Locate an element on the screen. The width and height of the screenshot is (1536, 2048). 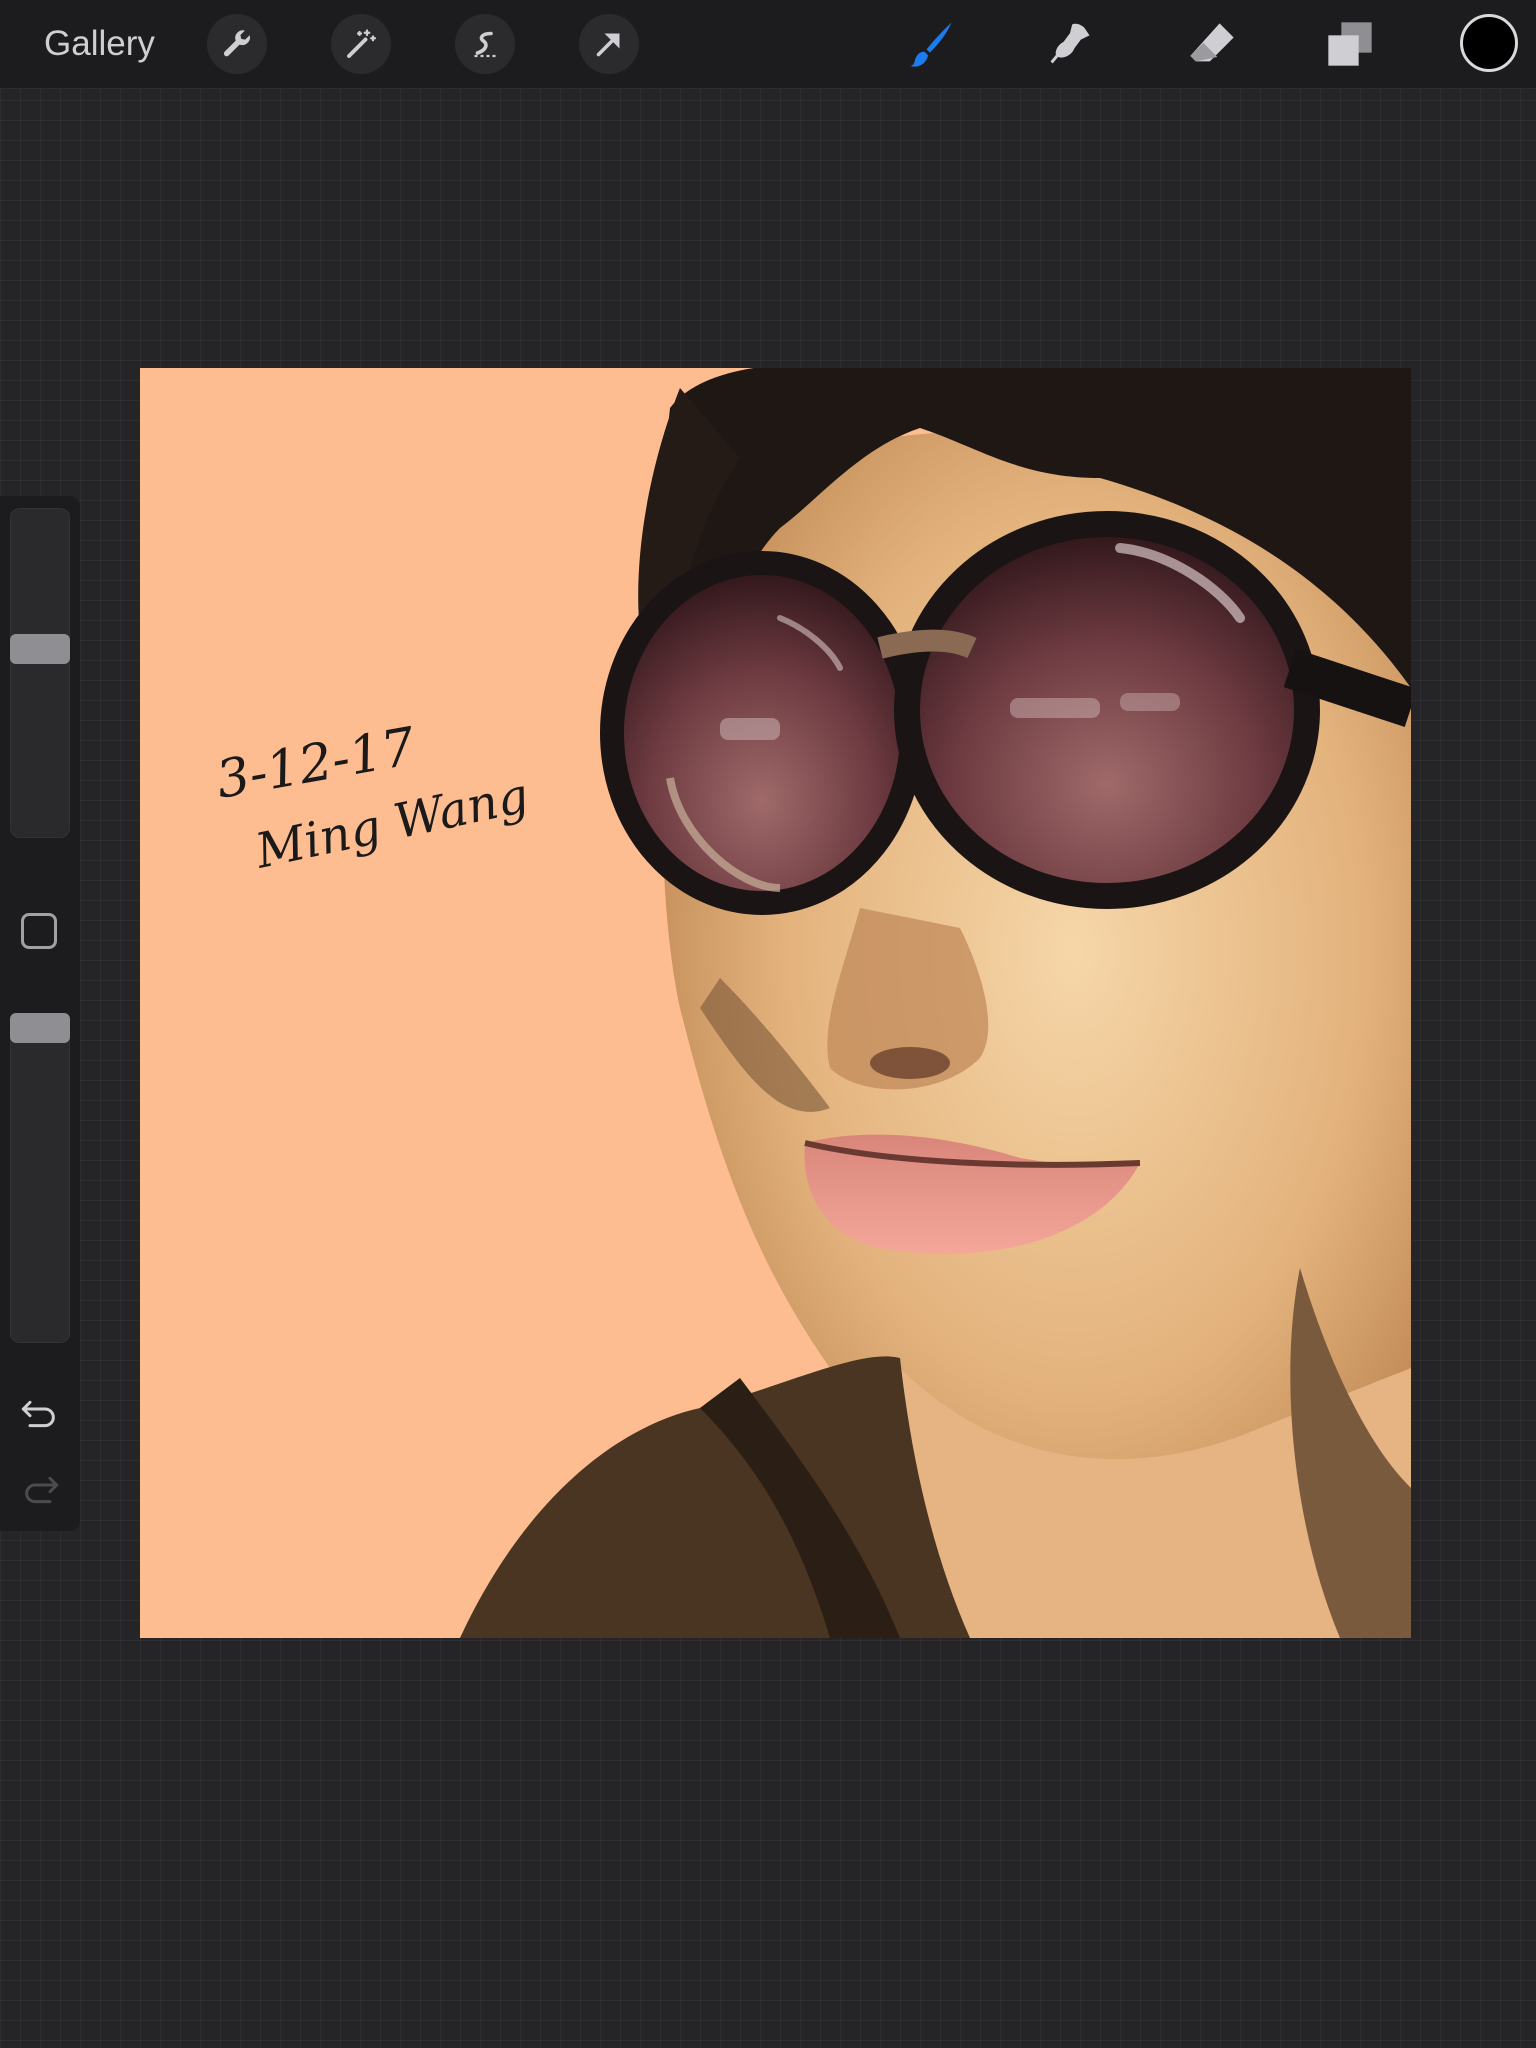
adjustments-button is located at coordinates (361, 44).